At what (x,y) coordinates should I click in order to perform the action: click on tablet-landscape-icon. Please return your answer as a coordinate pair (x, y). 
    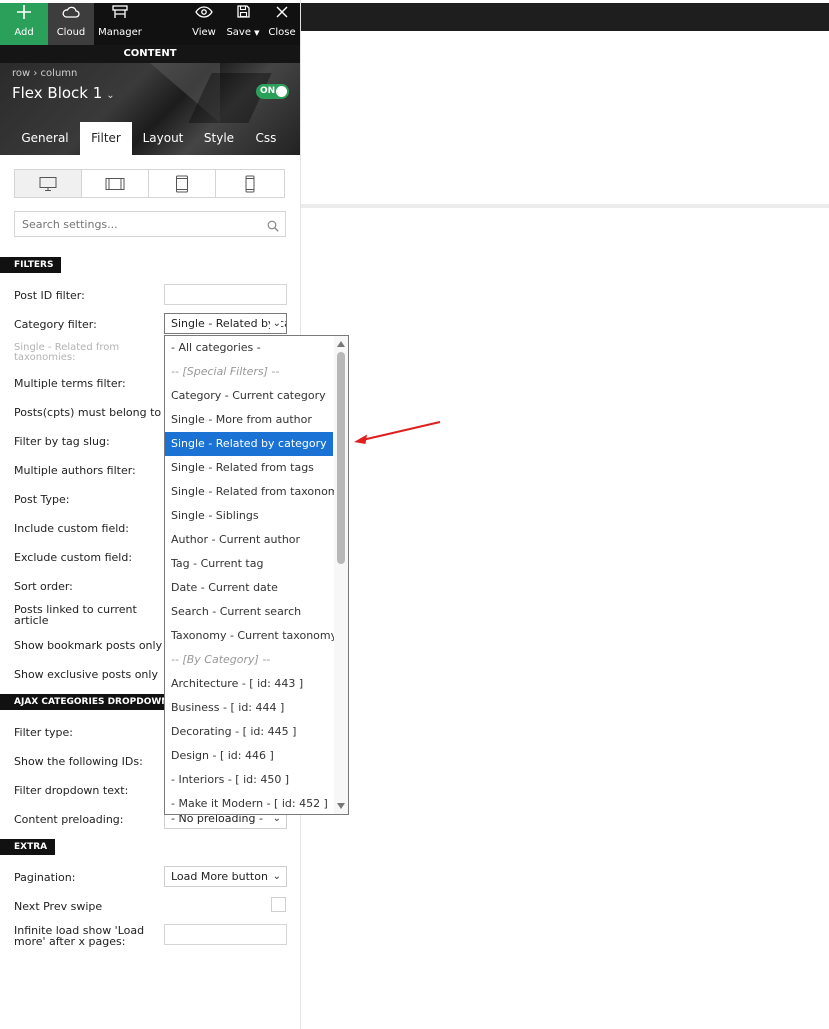
    Looking at the image, I should click on (115, 183).